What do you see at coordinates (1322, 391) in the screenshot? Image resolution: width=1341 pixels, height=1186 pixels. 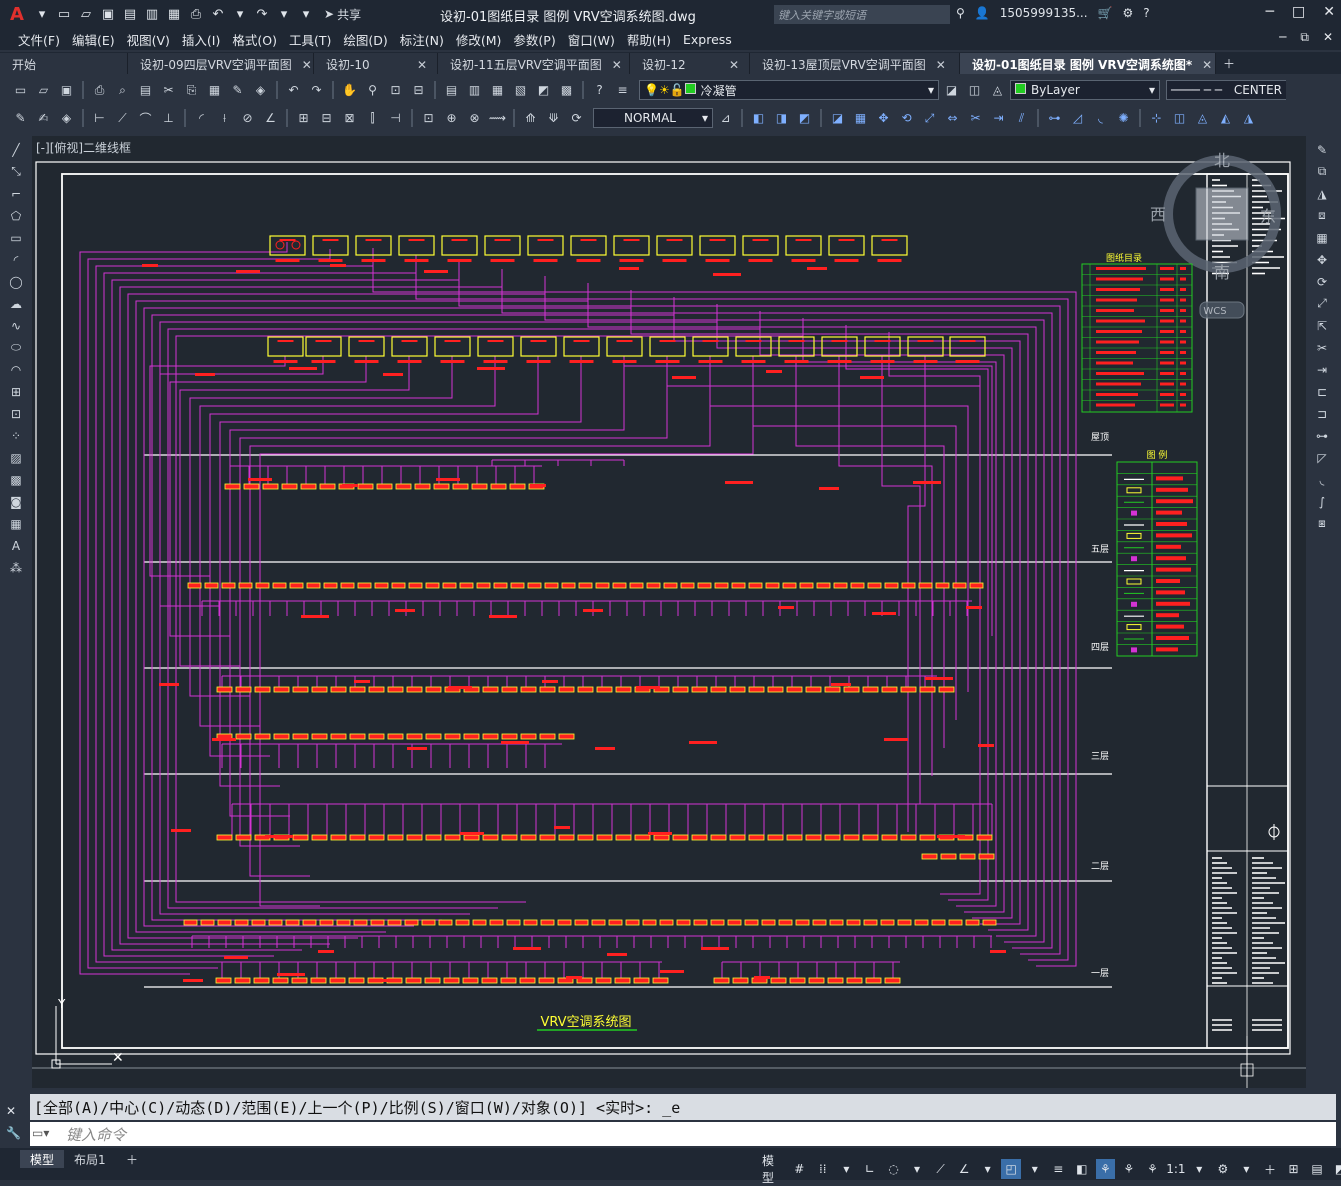 I see `break-at-point-icon: ⊏` at bounding box center [1322, 391].